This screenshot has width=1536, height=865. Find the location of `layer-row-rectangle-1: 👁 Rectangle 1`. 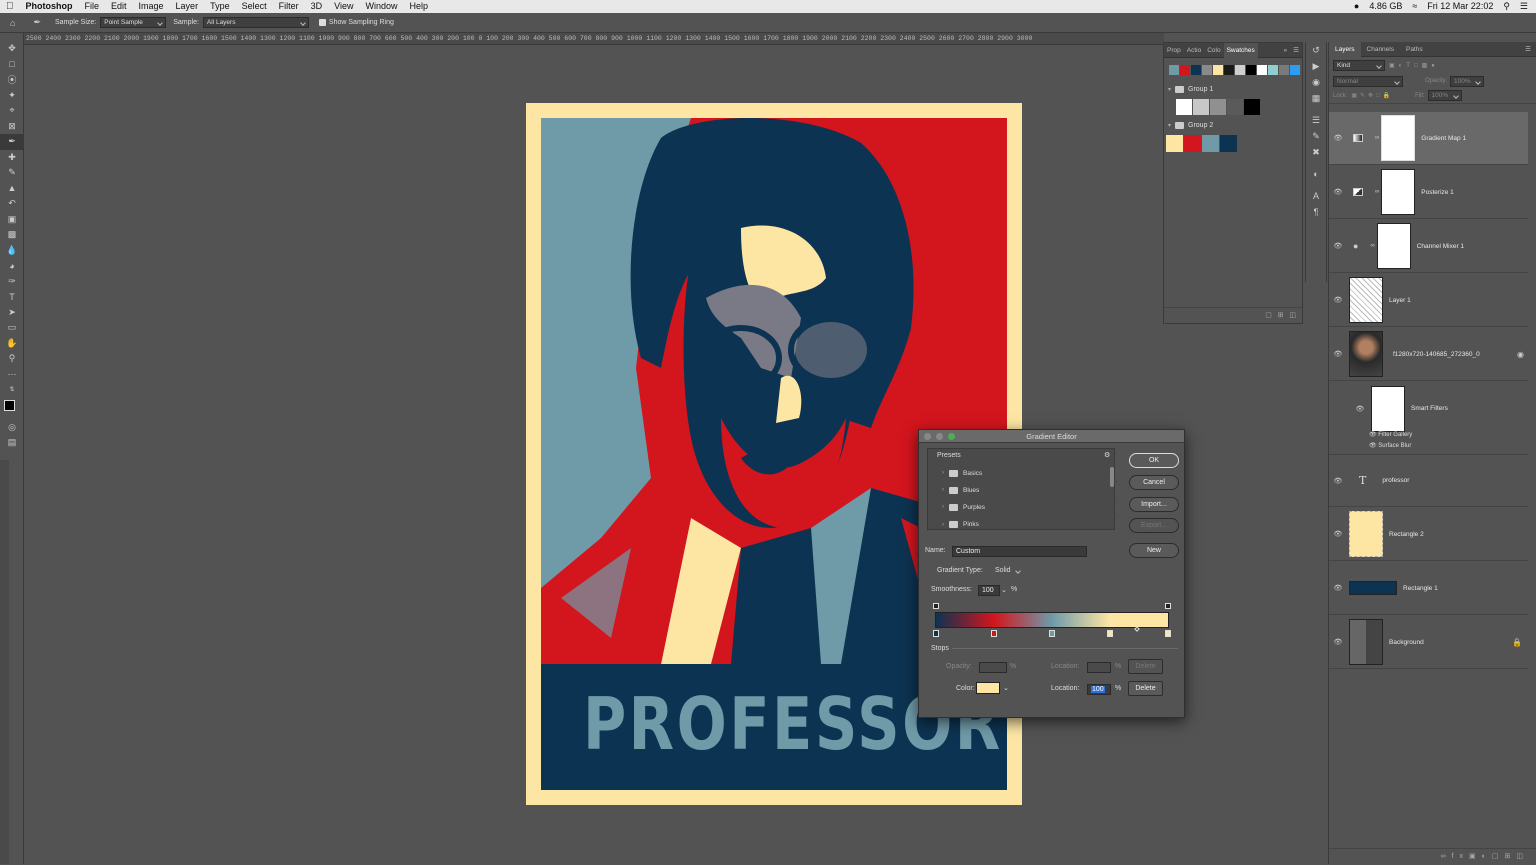

layer-row-rectangle-1: 👁 Rectangle 1 is located at coordinates (1428, 588).